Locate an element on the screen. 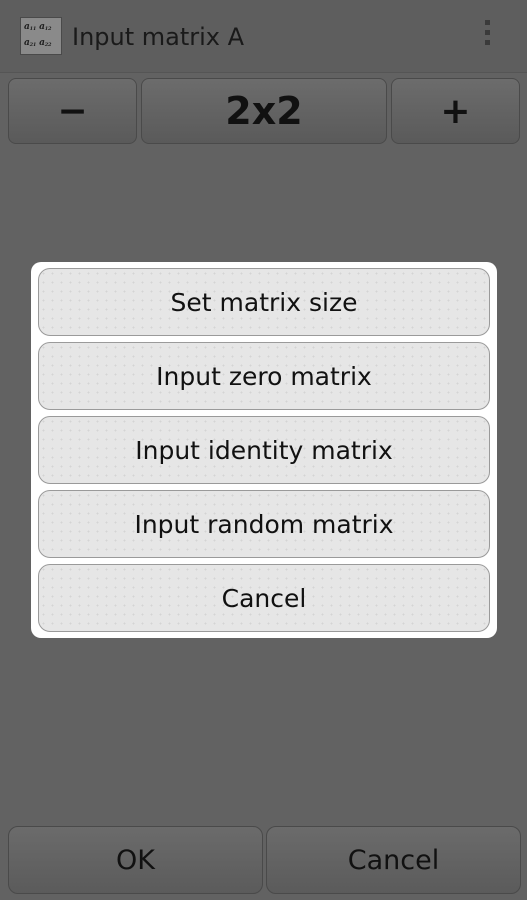 Image resolution: width=527 pixels, height=900 pixels. matrix-size-button: 2x2 is located at coordinates (264, 111).